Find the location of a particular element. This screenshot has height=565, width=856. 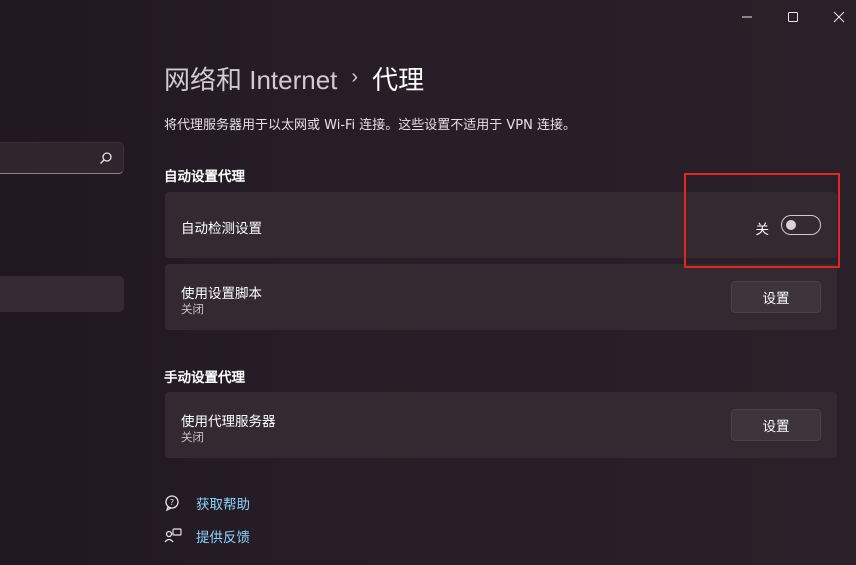

proxy-server-label: 使用代理服务器 is located at coordinates (228, 422).